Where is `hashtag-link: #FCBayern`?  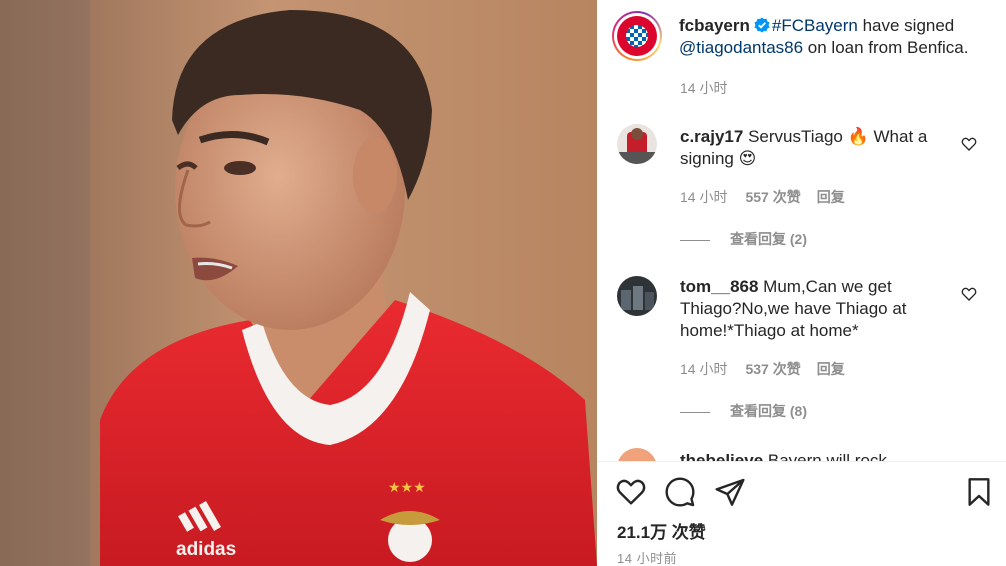 hashtag-link: #FCBayern is located at coordinates (815, 25).